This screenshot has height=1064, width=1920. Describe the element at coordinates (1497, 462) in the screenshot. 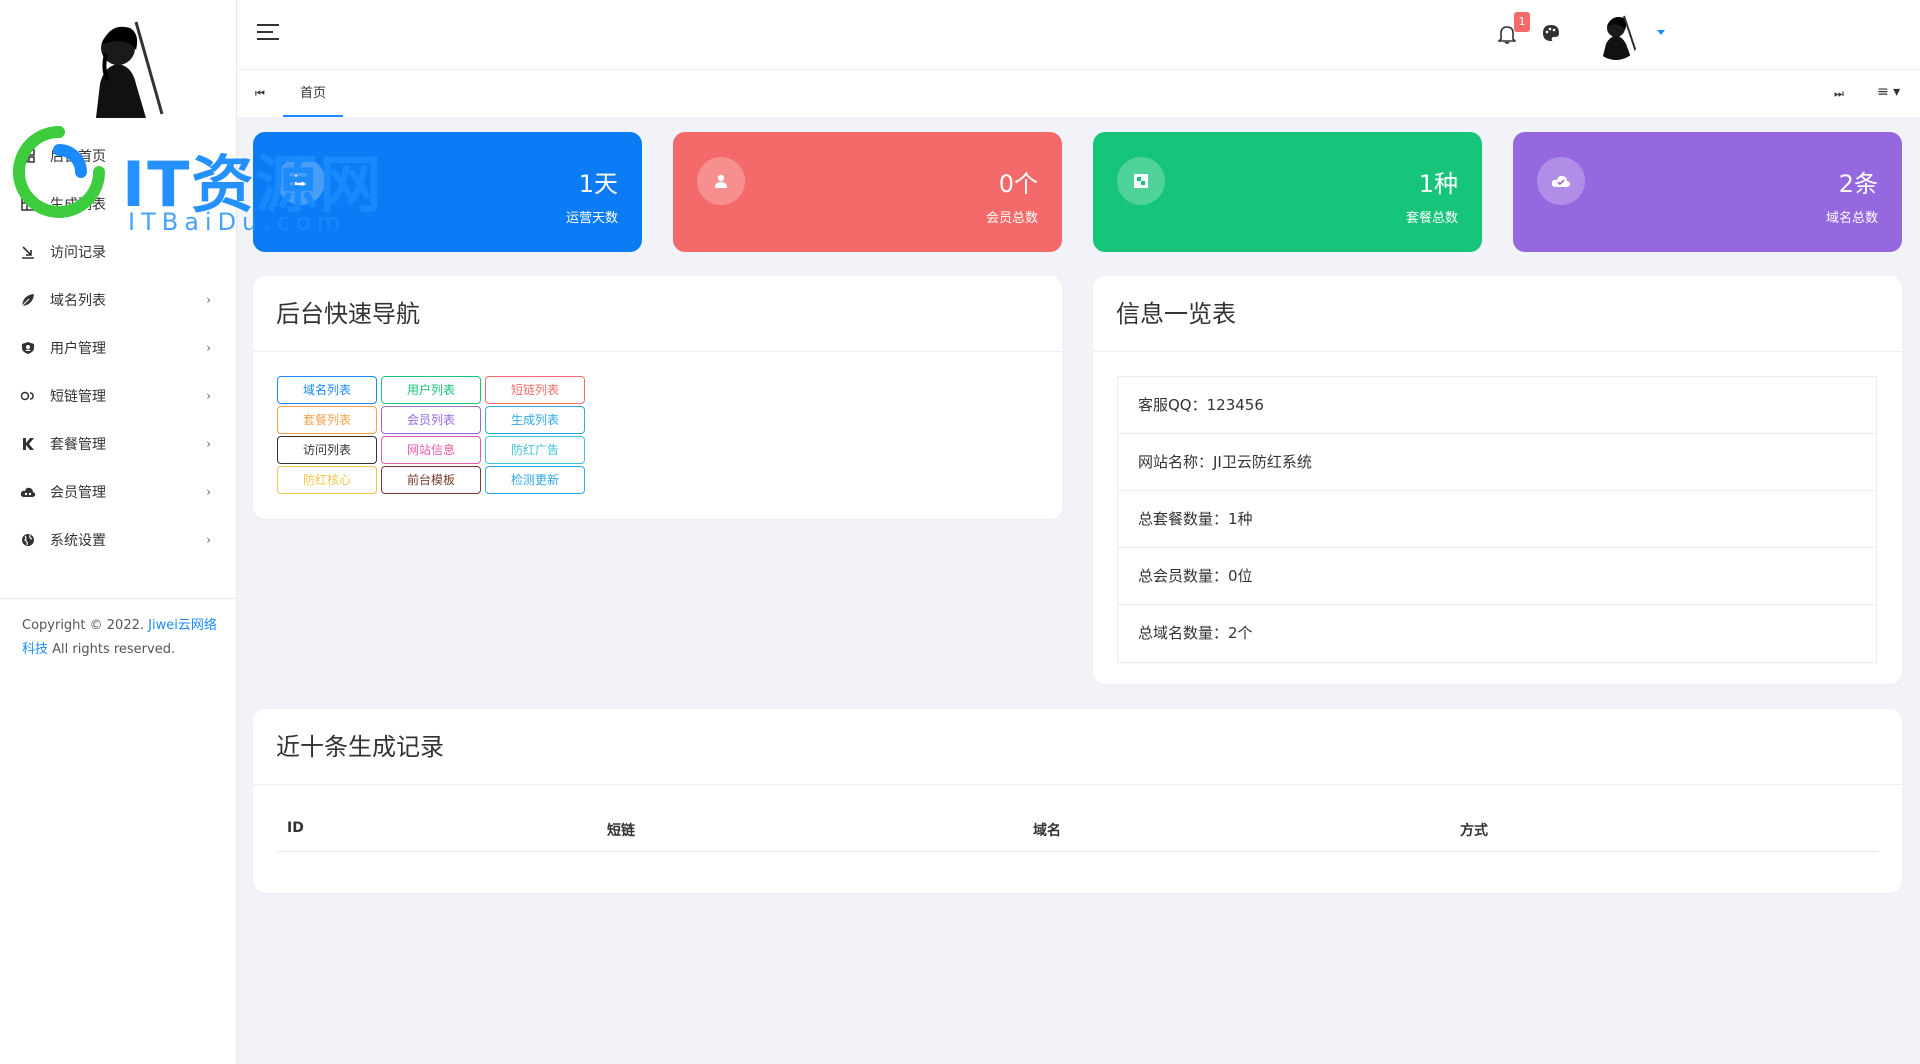

I see `info-row-site-name: 网站名称：JI卫云防红系统` at that location.